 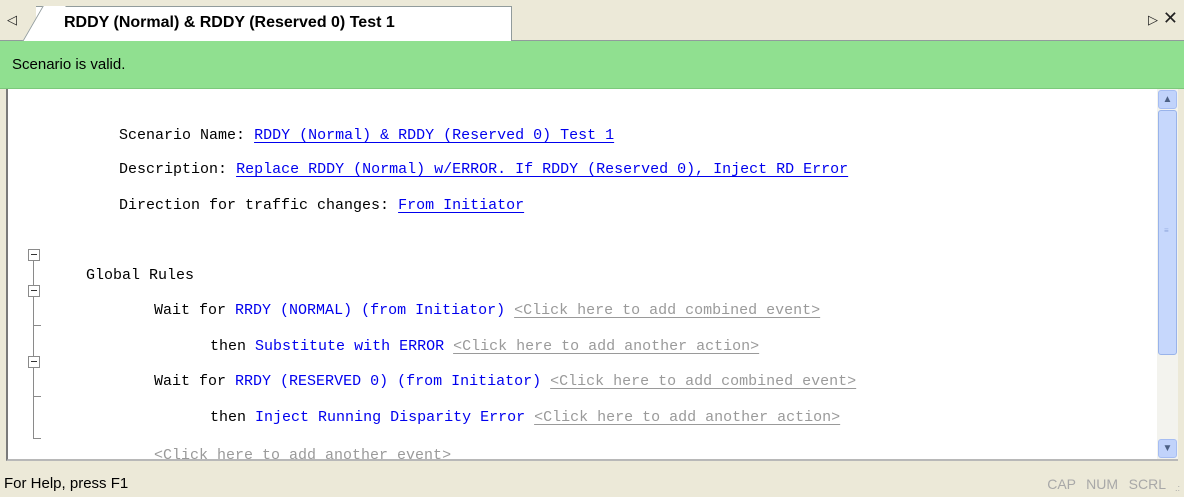 I want to click on scrl-indicator: SCRL, so click(x=1147, y=484).